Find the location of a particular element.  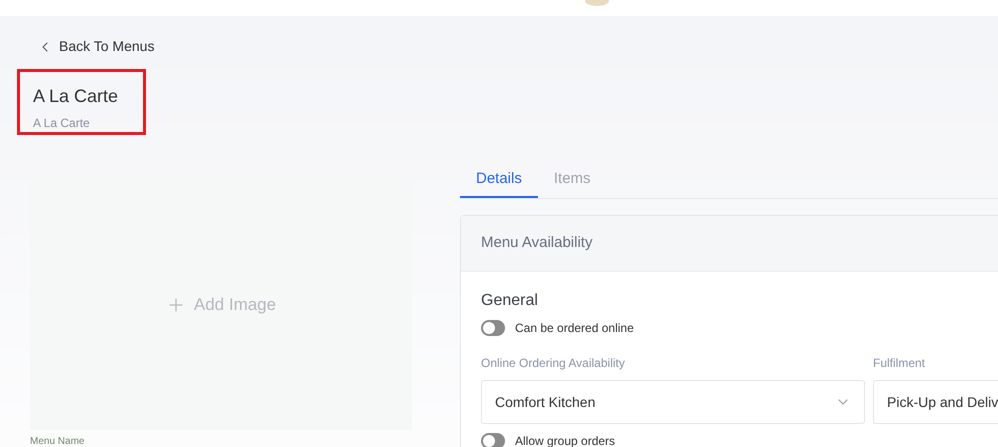

tab: Details is located at coordinates (499, 180).